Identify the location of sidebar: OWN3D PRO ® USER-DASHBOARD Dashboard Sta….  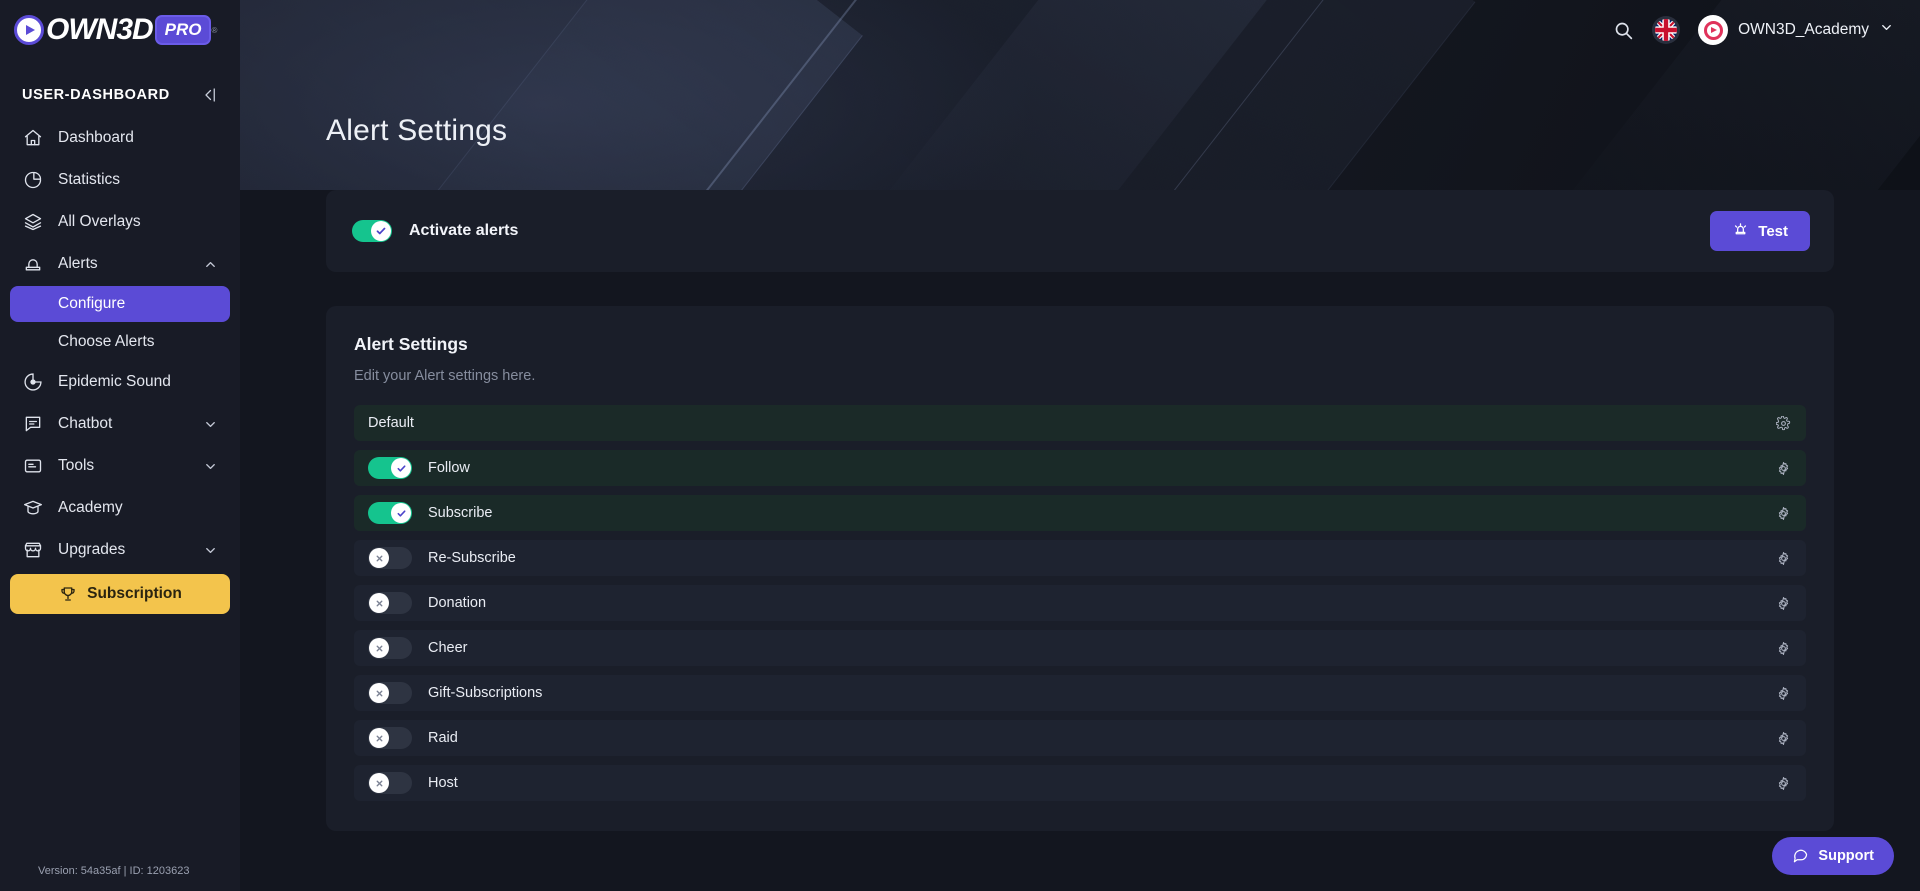
(120, 445).